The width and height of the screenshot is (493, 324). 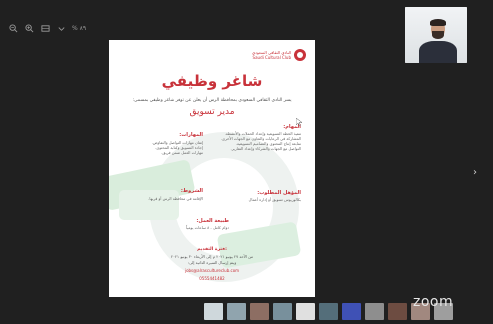 What do you see at coordinates (212, 81) in the screenshot?
I see `flyer-title: شاغر وظيفي` at bounding box center [212, 81].